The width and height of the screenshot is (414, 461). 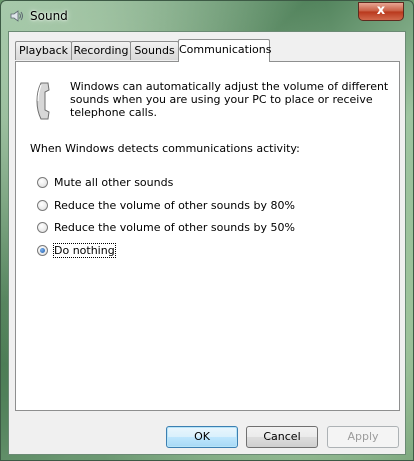 I want to click on option-label: Reduce the volume of other sounds by 80%, so click(x=174, y=205).